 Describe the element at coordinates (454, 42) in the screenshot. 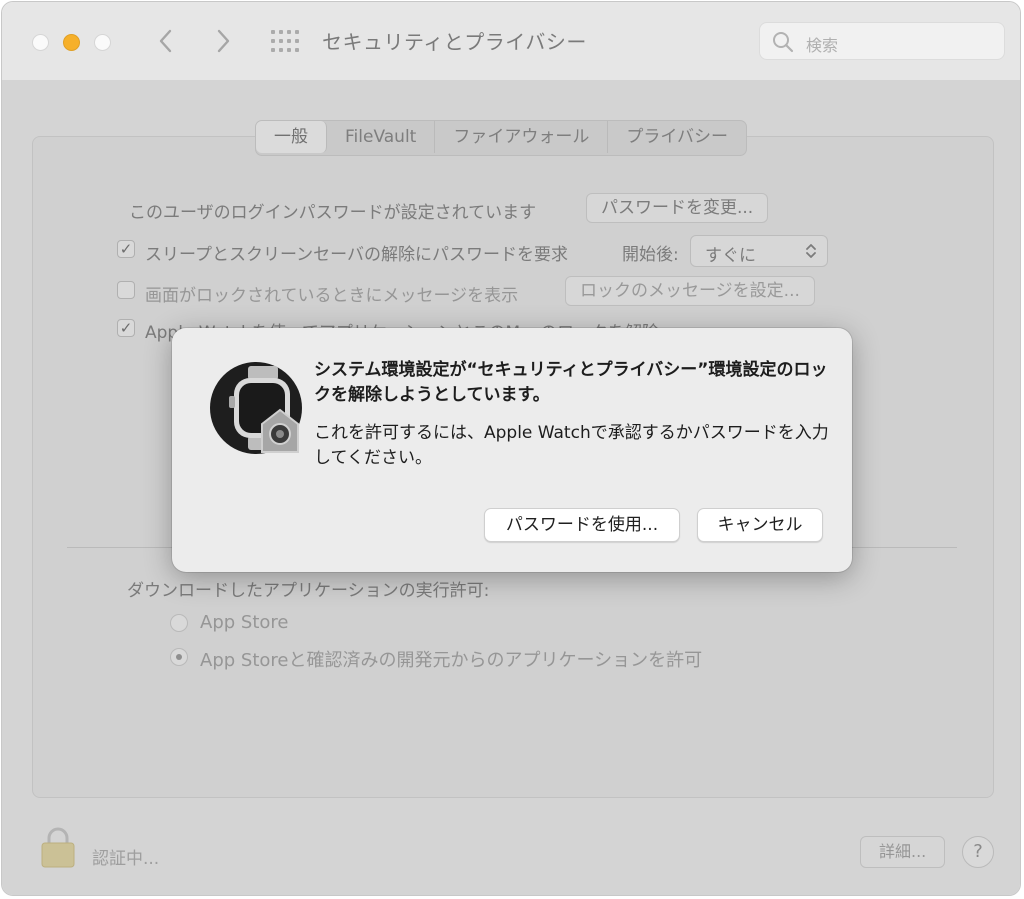

I see `window-title: セキュリティとプライバシー` at that location.